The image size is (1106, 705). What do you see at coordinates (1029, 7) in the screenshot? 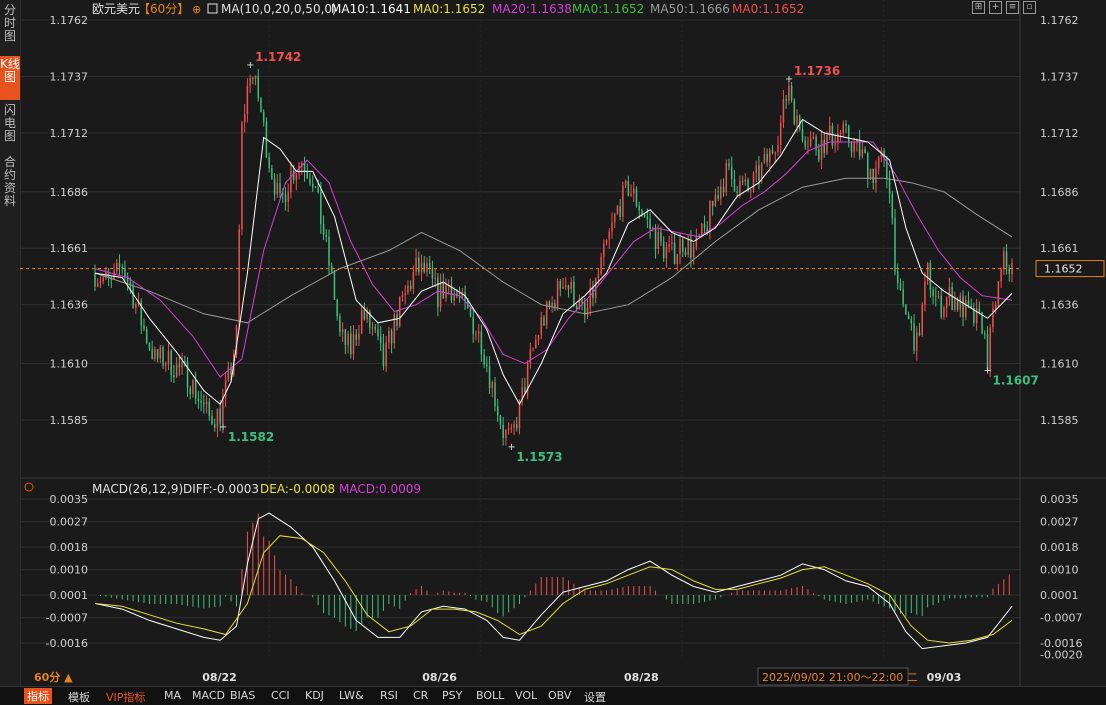
I see `expand-icon: ▫` at bounding box center [1029, 7].